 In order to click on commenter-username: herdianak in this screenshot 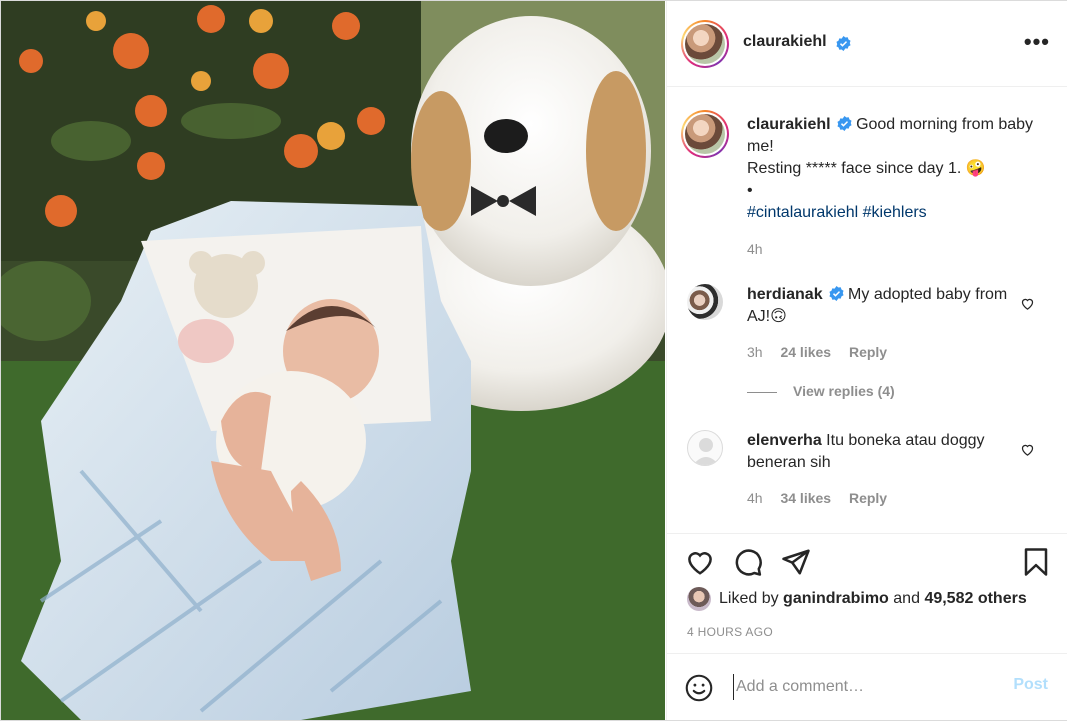, I will do `click(785, 294)`.